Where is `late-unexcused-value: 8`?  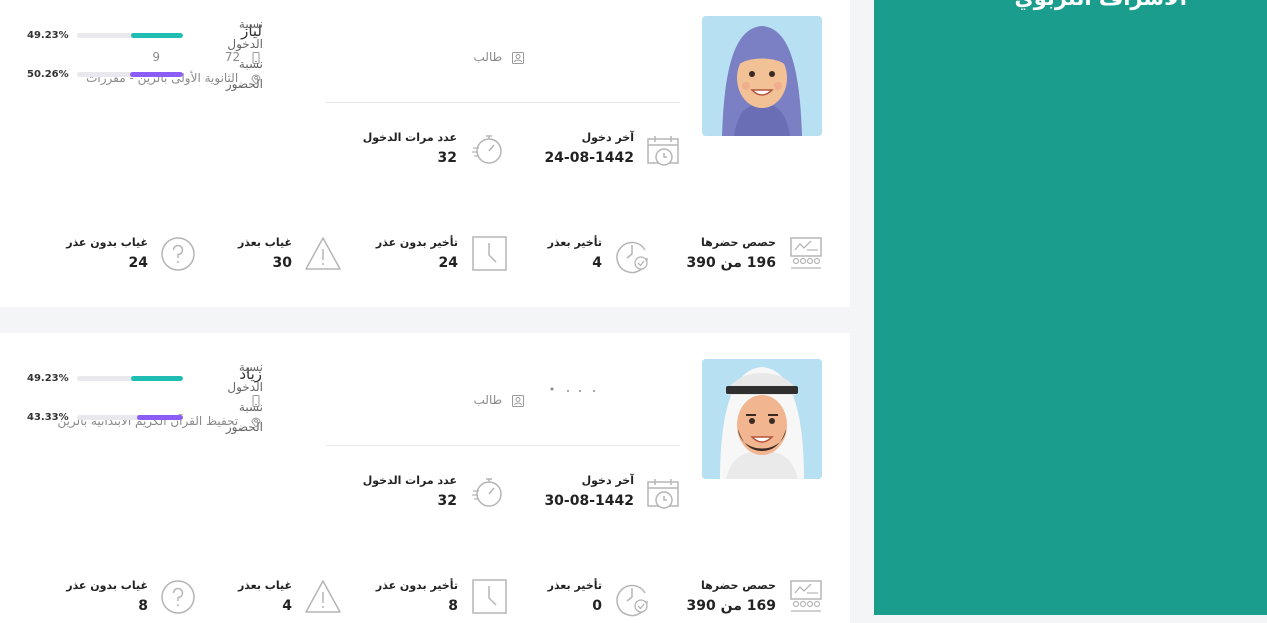 late-unexcused-value: 8 is located at coordinates (453, 606).